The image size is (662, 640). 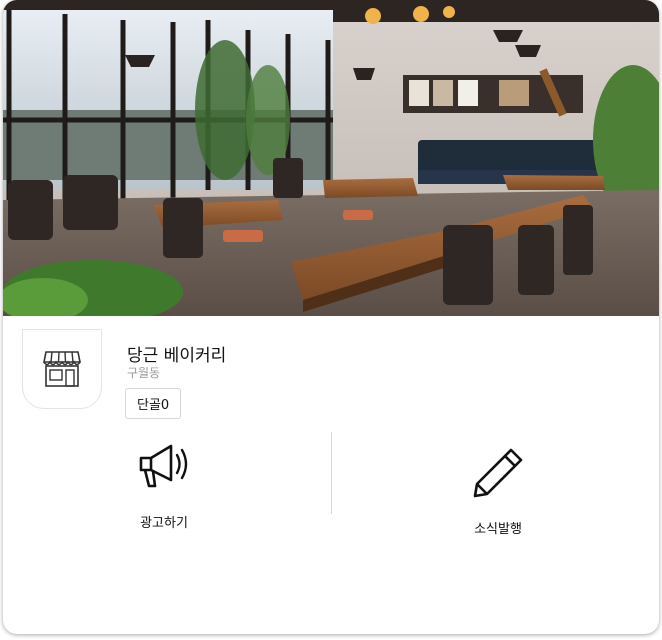 I want to click on advertise-label: 광고하기, so click(x=164, y=523).